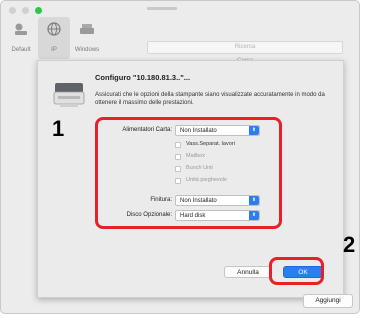 The height and width of the screenshot is (320, 371). Describe the element at coordinates (245, 47) in the screenshot. I see `search-input: Ricerca` at that location.